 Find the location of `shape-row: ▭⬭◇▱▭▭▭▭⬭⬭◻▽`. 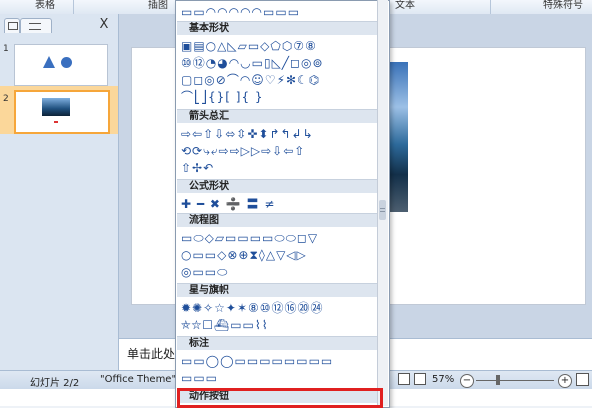

shape-row: ▭⬭◇▱▭▭▭▭⬭⬭◻▽ is located at coordinates (249, 238).